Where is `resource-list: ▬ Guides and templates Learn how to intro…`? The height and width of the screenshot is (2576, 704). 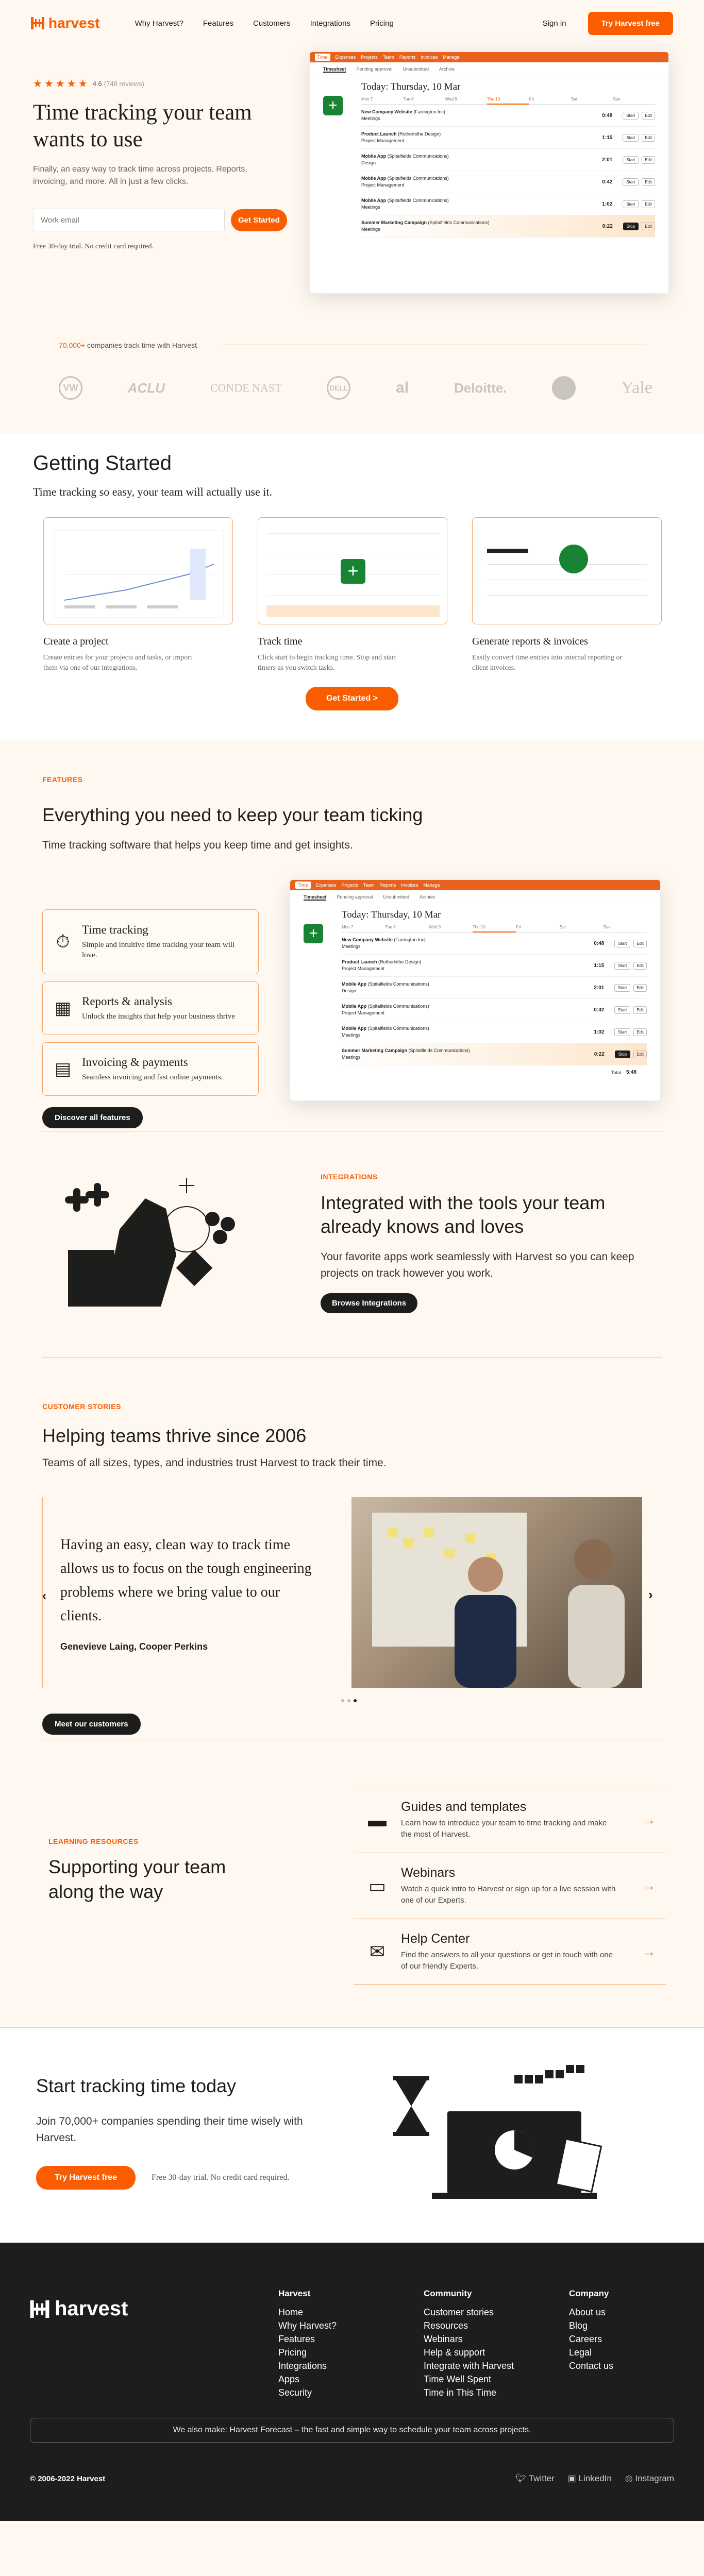
resource-list: ▬ Guides and templates Learn how to intro… is located at coordinates (510, 1886).